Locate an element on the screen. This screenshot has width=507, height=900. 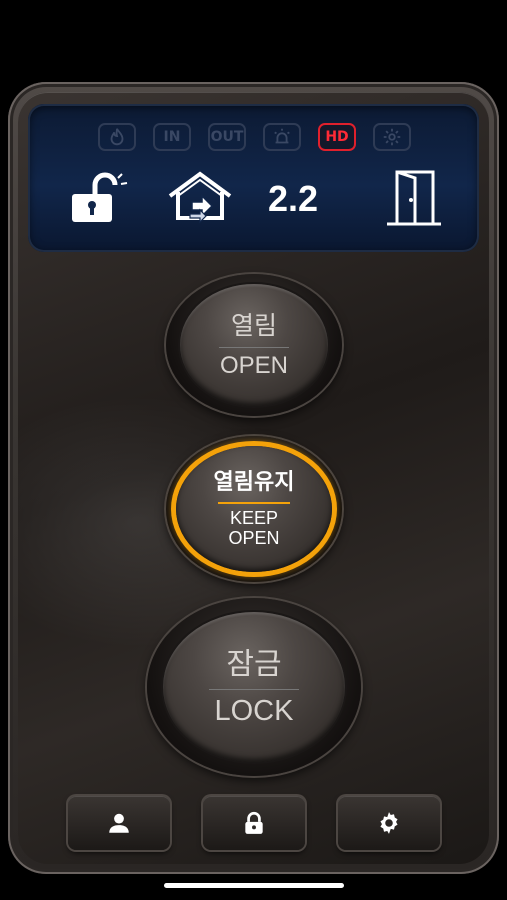
user-icon is located at coordinates (119, 823).